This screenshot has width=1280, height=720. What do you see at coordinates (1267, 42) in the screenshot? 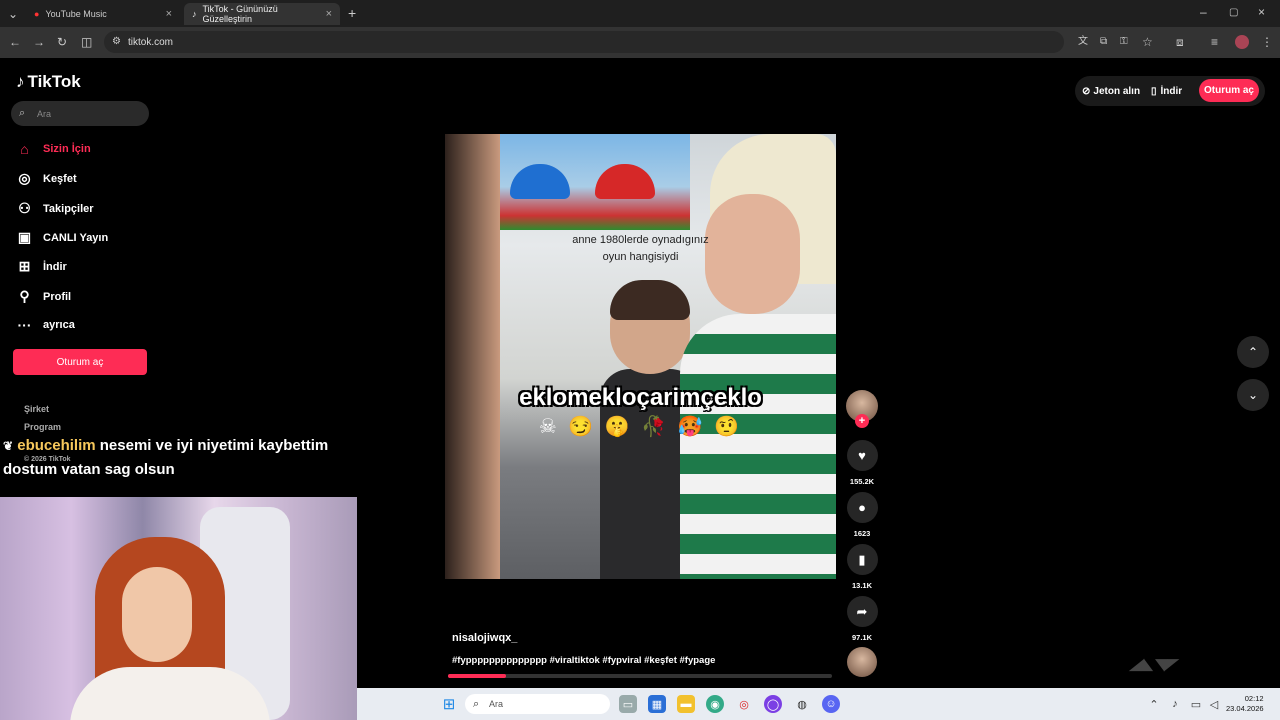
I see `menu-icon: ⋮` at bounding box center [1267, 42].